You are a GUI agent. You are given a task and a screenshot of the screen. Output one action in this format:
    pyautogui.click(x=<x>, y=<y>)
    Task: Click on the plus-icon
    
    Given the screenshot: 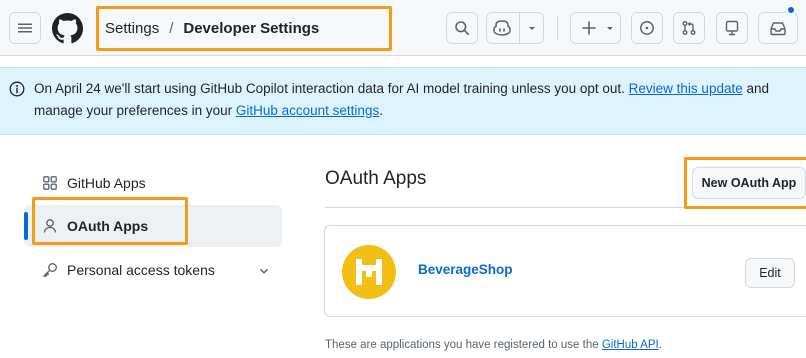 What is the action you would take?
    pyautogui.click(x=589, y=28)
    